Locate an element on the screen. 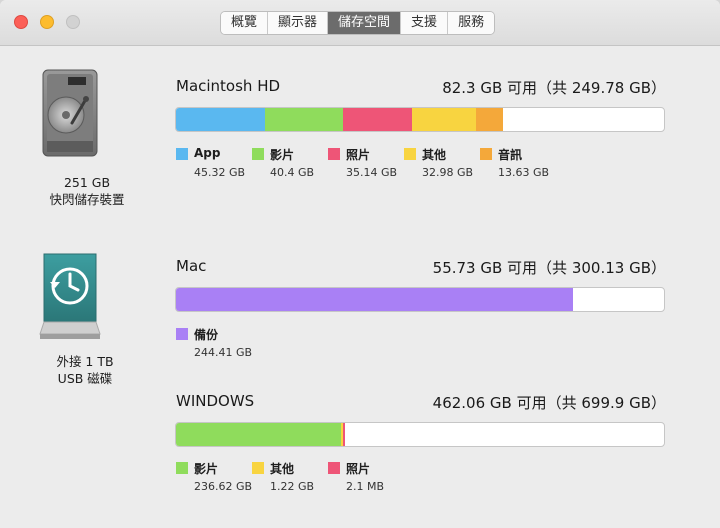 This screenshot has height=528, width=720. legend-size: 45.32 GB is located at coordinates (220, 172).